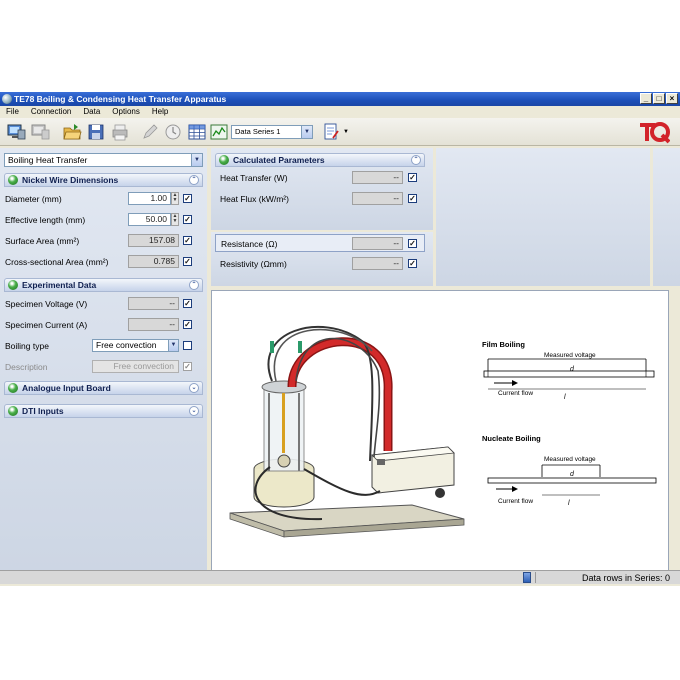 This screenshot has width=680, height=680. I want to click on status-icon, so click(527, 577).